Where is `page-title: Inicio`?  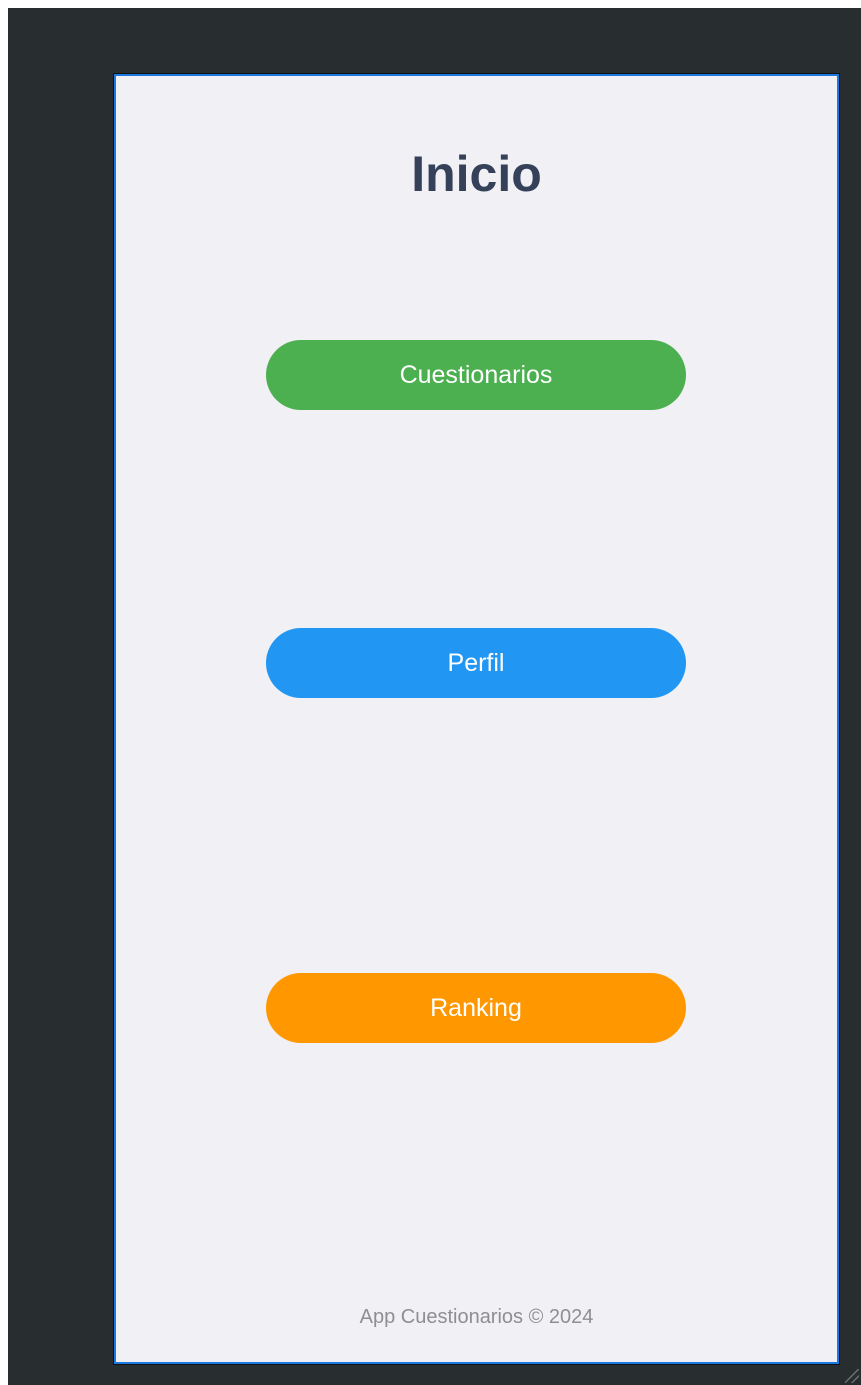
page-title: Inicio is located at coordinates (476, 174).